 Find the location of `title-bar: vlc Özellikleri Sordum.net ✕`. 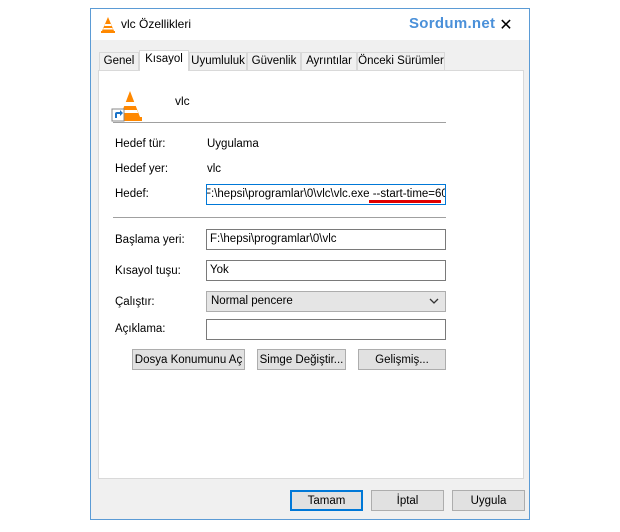

title-bar: vlc Özellikleri Sordum.net ✕ is located at coordinates (310, 24).